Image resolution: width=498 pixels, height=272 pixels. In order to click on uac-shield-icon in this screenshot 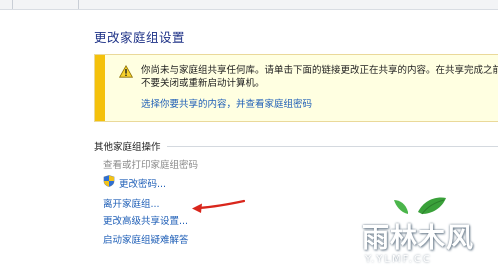, I will do `click(109, 181)`.